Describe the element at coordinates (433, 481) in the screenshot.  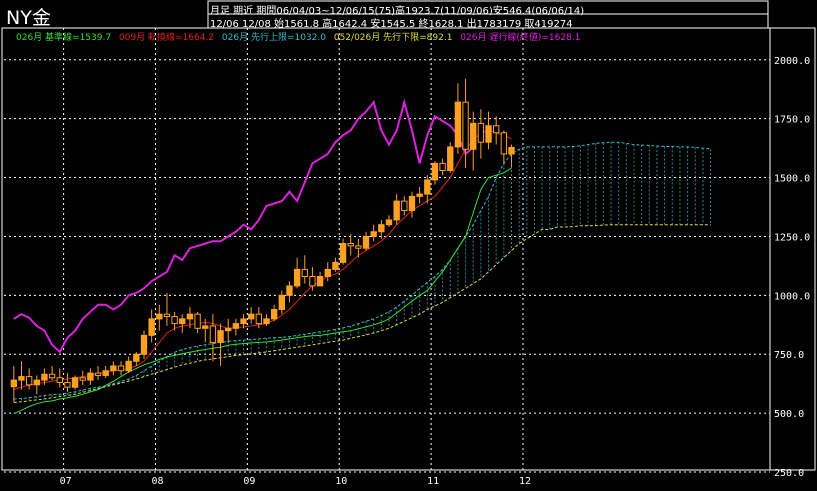
I see `x-tick-label: 11` at that location.